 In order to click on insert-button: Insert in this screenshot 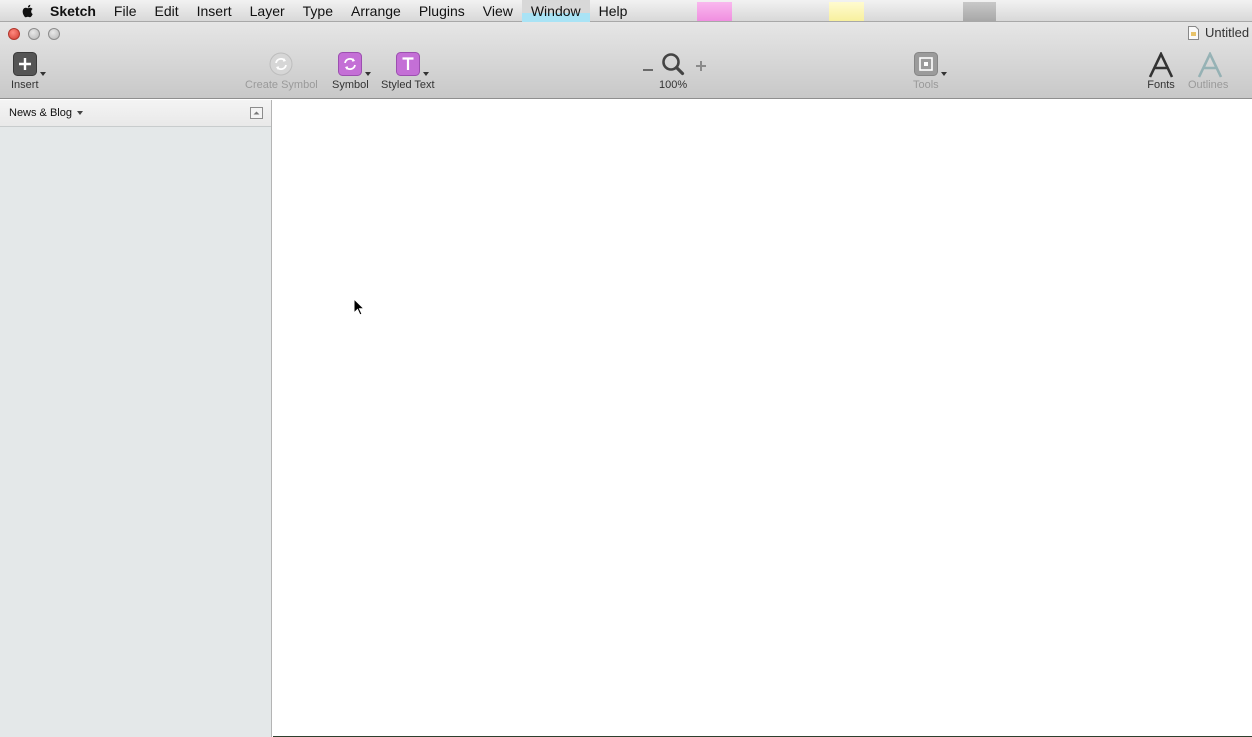, I will do `click(28, 71)`.